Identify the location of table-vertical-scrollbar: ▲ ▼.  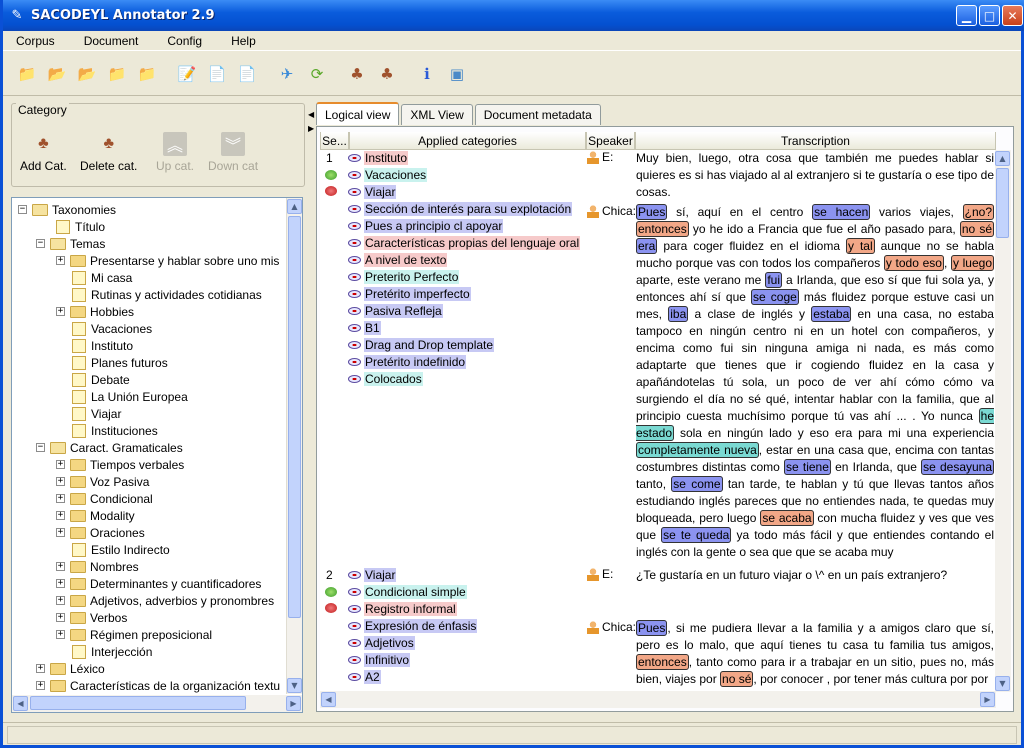
(1003, 421).